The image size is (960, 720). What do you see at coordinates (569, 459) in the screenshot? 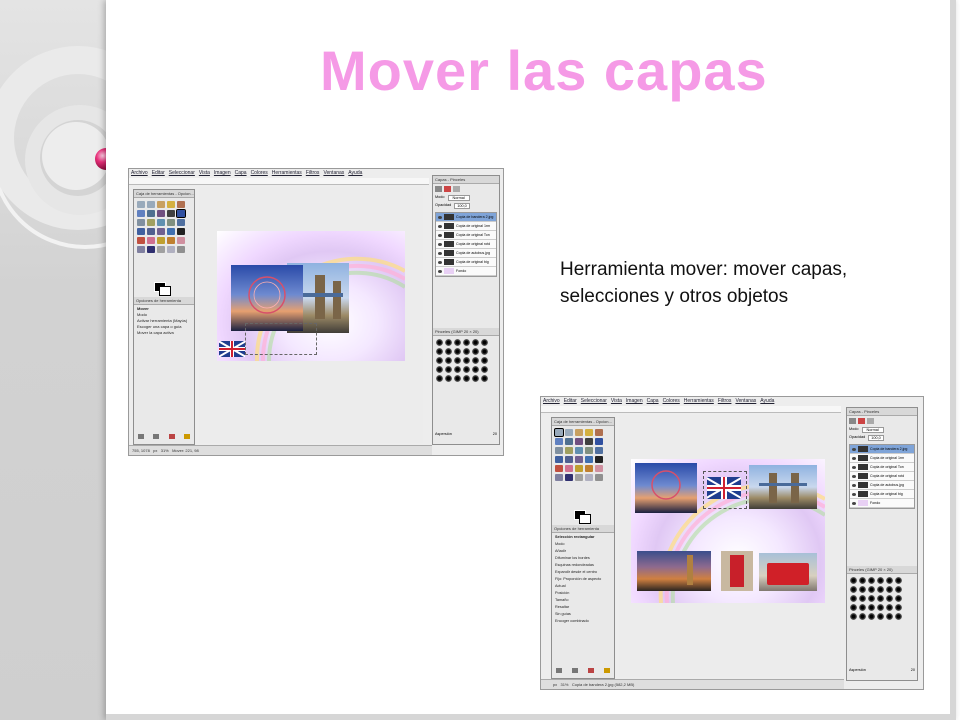
I see `shear-tool-icon` at bounding box center [569, 459].